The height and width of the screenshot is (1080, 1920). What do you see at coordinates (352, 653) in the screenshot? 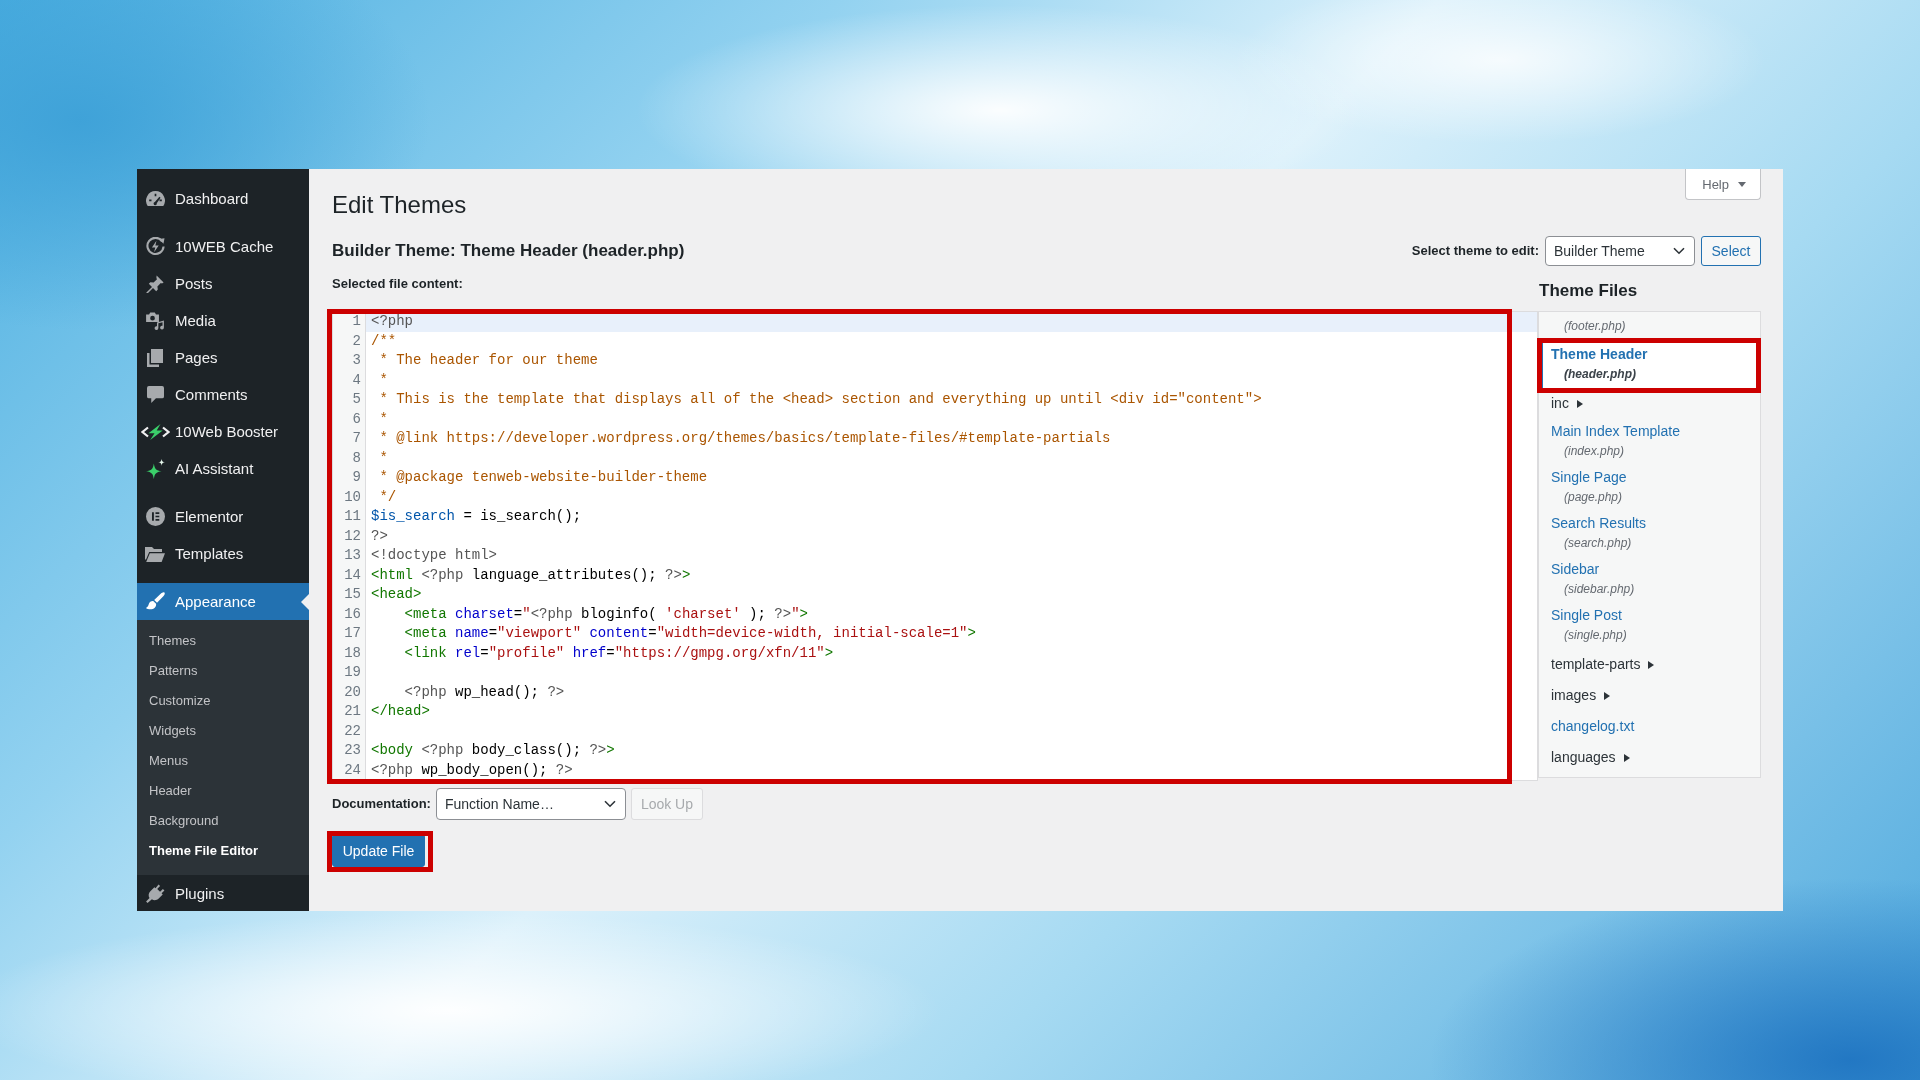
I see `line-number: 18` at bounding box center [352, 653].